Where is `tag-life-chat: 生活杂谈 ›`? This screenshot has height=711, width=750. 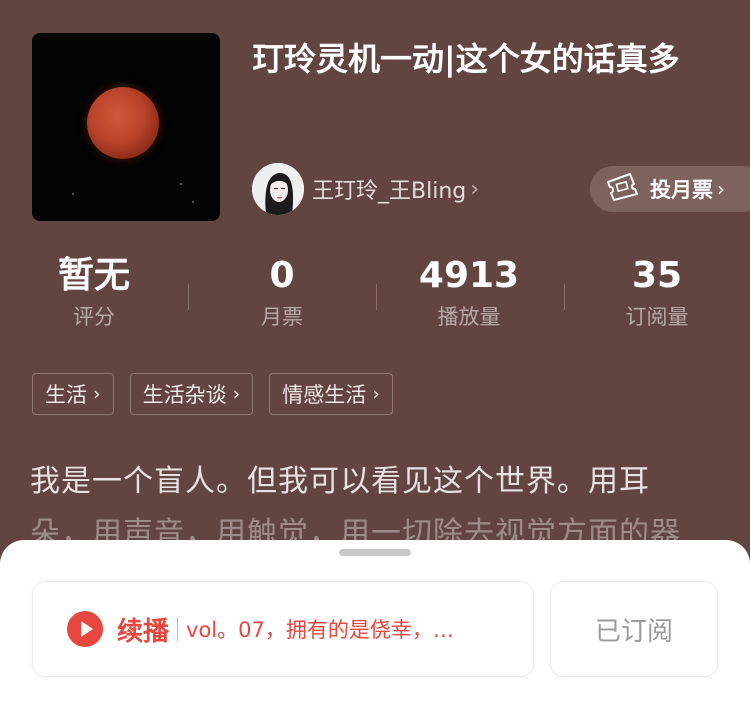
tag-life-chat: 生活杂谈 › is located at coordinates (191, 394).